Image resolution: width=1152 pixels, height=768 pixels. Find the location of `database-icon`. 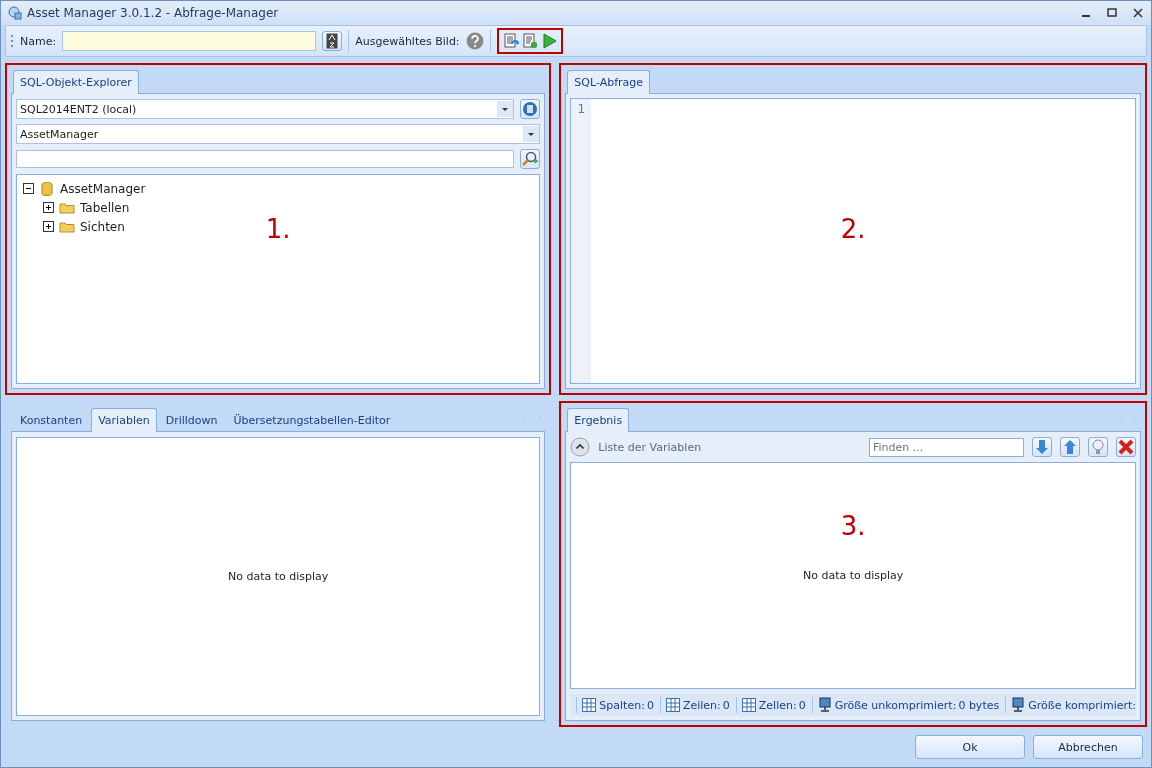

database-icon is located at coordinates (47, 188).